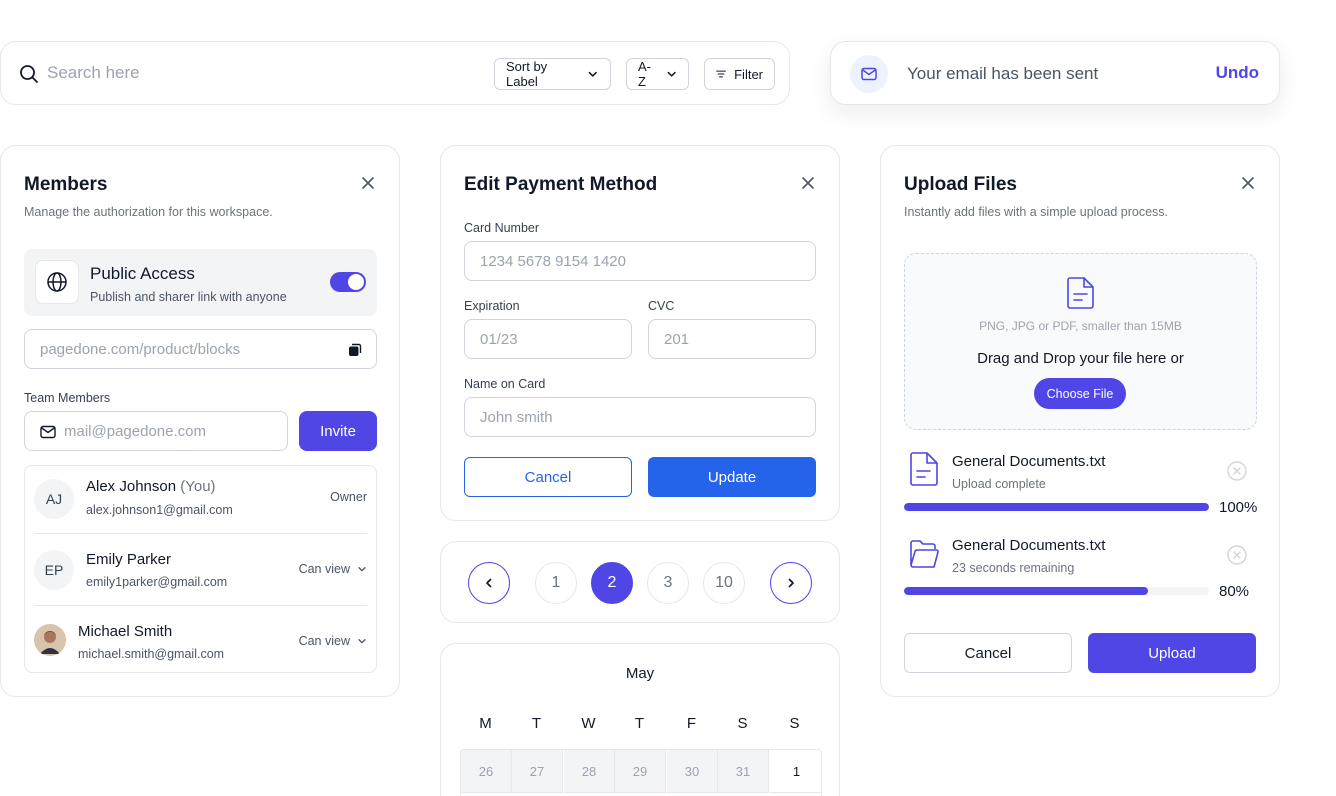 This screenshot has width=1336, height=796. I want to click on member-name-text: Alex Johnson, so click(131, 486).